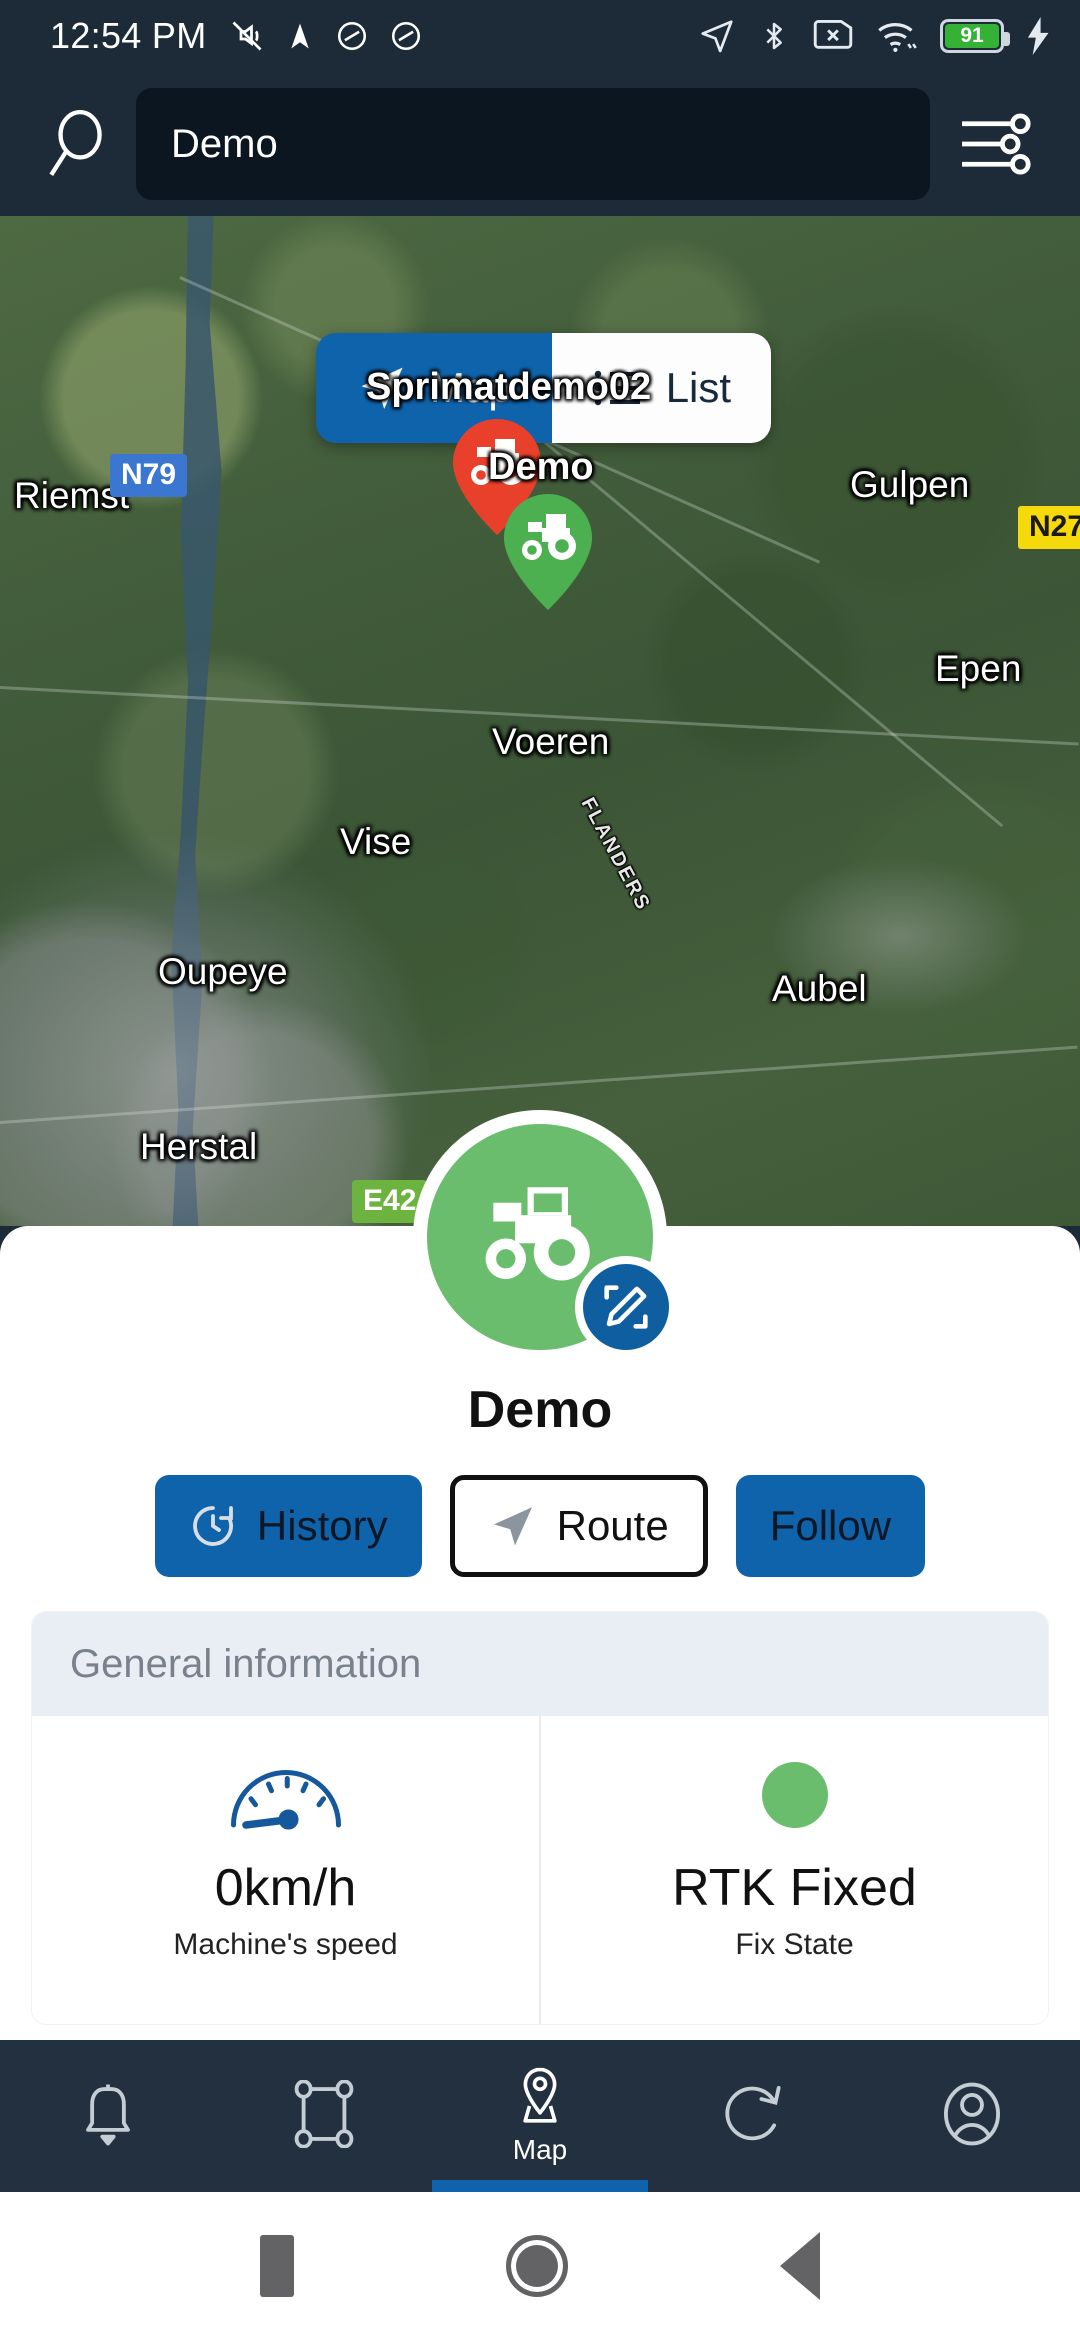  Describe the element at coordinates (774, 36) in the screenshot. I see `bluetooth-icon` at that location.